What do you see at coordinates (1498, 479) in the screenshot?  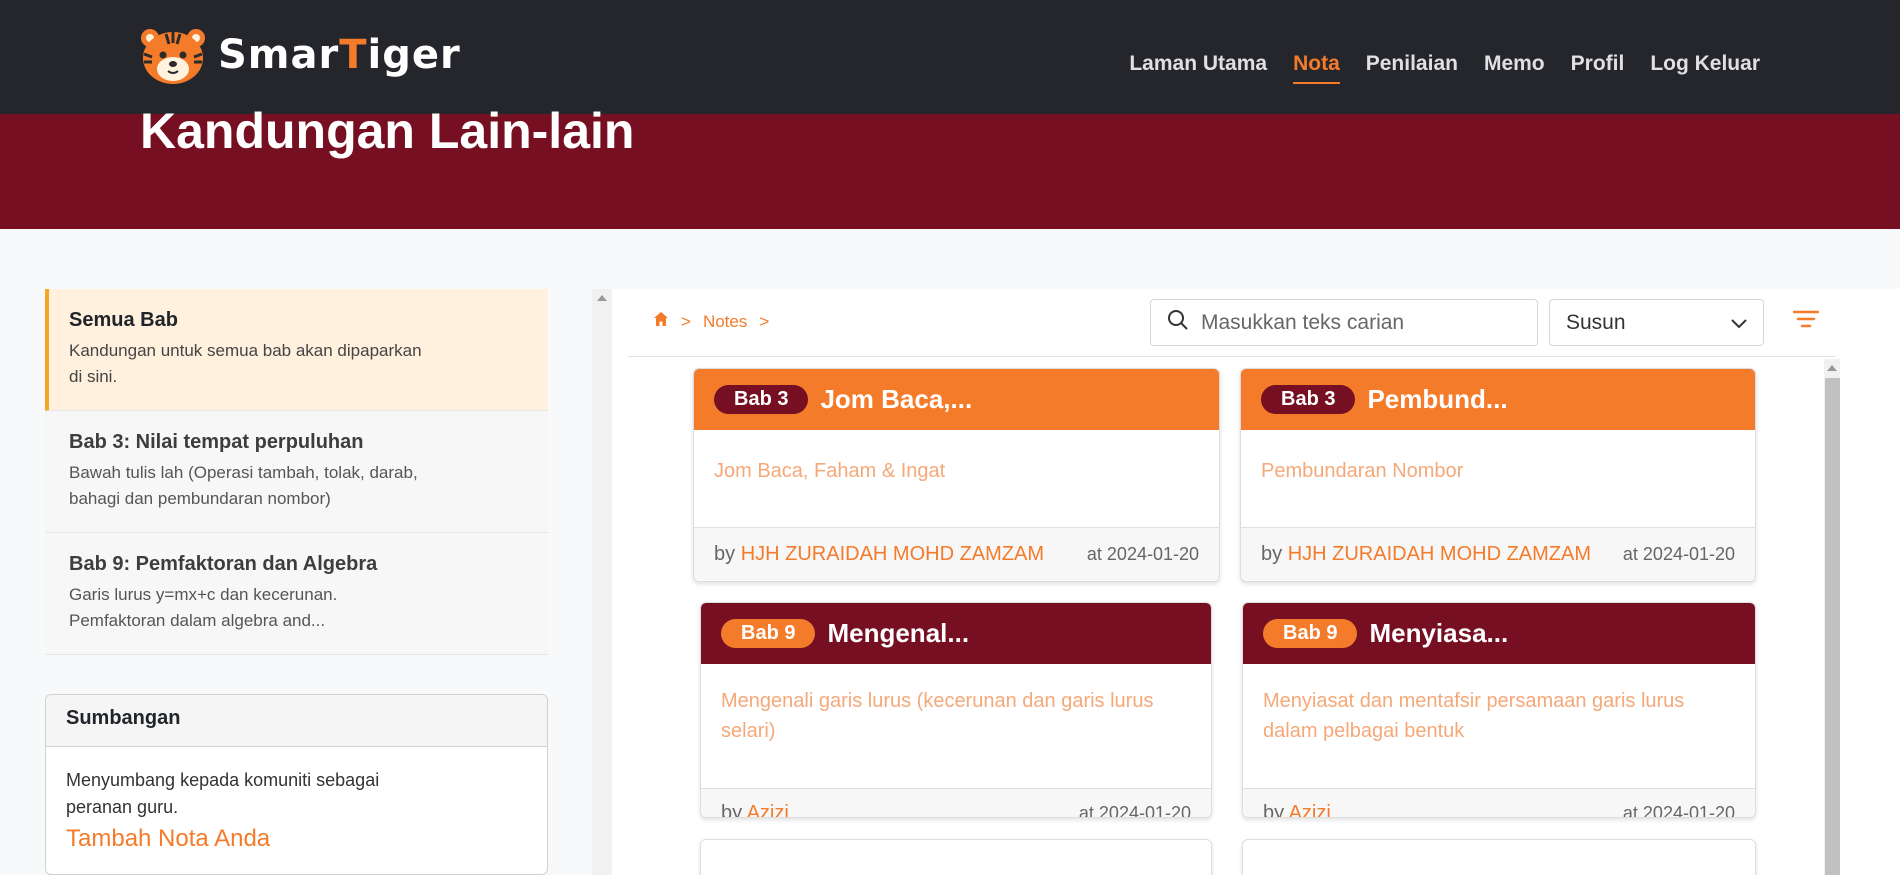 I see `card-description: Pembundaran Nombor` at bounding box center [1498, 479].